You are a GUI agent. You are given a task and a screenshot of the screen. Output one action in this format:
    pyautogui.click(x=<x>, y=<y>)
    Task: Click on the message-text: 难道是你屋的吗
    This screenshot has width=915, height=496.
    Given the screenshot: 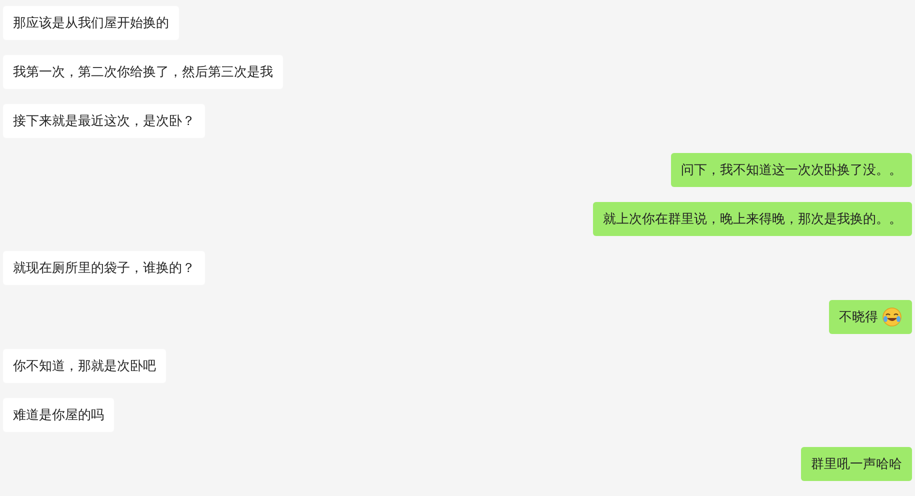 What is the action you would take?
    pyautogui.click(x=58, y=415)
    